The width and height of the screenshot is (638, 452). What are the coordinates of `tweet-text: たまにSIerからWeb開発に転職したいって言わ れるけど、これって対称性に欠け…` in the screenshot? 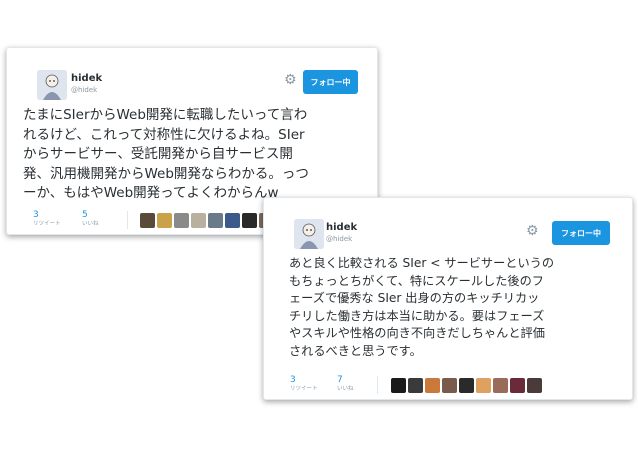 It's located at (166, 154).